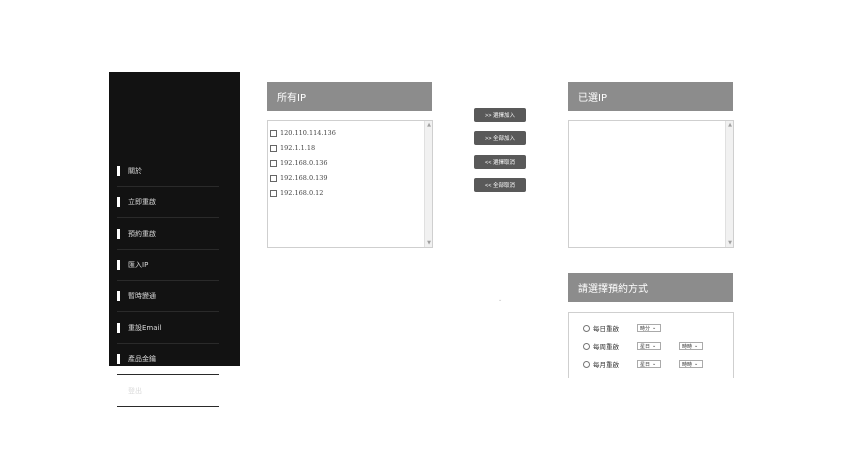 The image size is (850, 450). What do you see at coordinates (586, 346) in the screenshot?
I see `weekly-radio` at bounding box center [586, 346].